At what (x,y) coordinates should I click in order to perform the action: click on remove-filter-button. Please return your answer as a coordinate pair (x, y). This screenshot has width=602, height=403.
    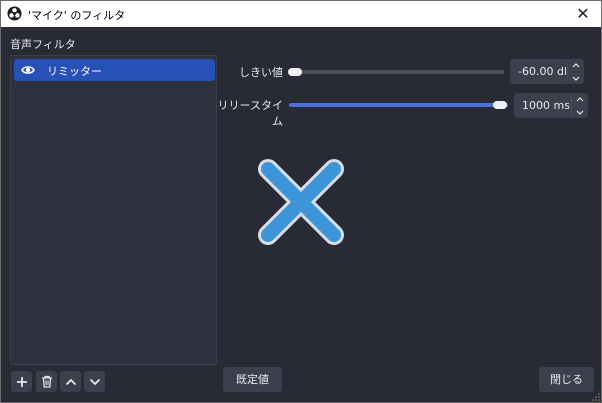
    Looking at the image, I should click on (46, 381).